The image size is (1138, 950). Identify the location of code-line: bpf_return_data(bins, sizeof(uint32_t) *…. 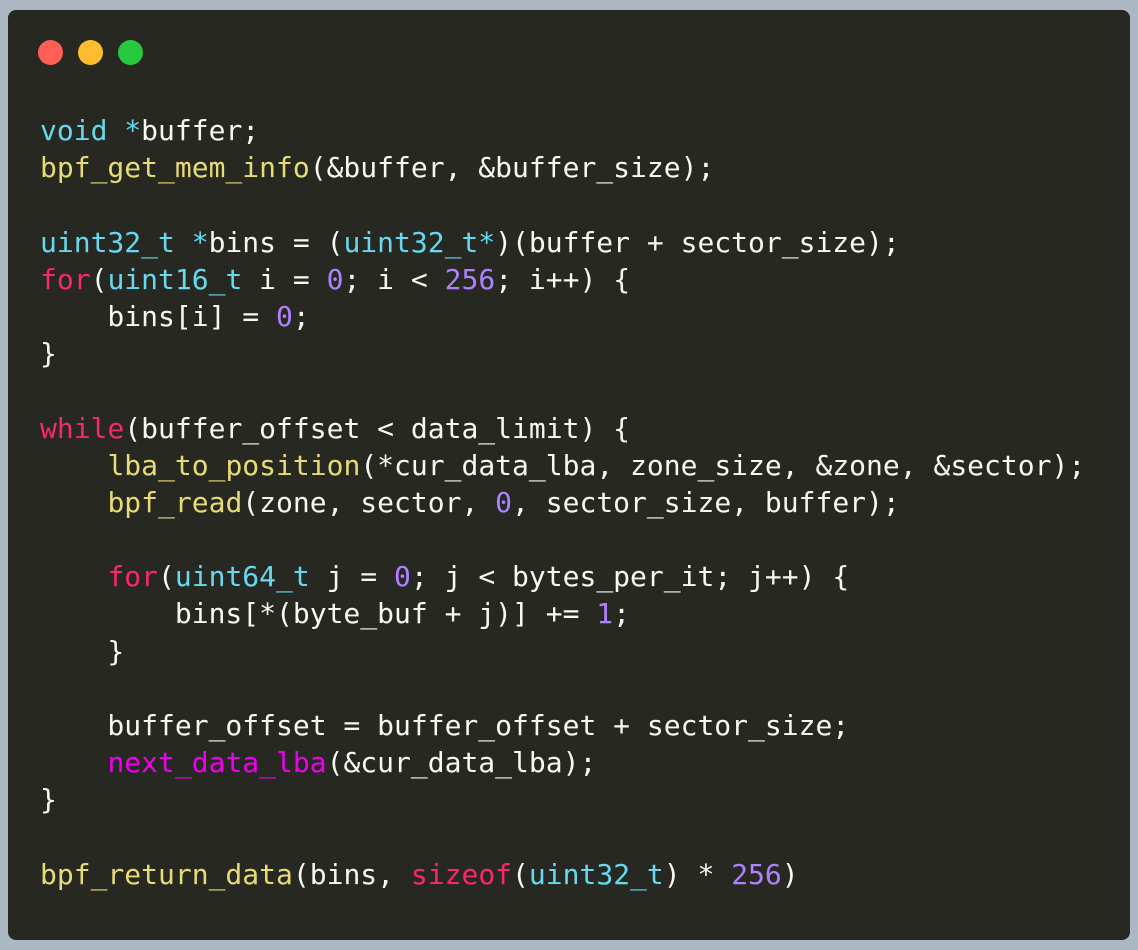
(562, 874).